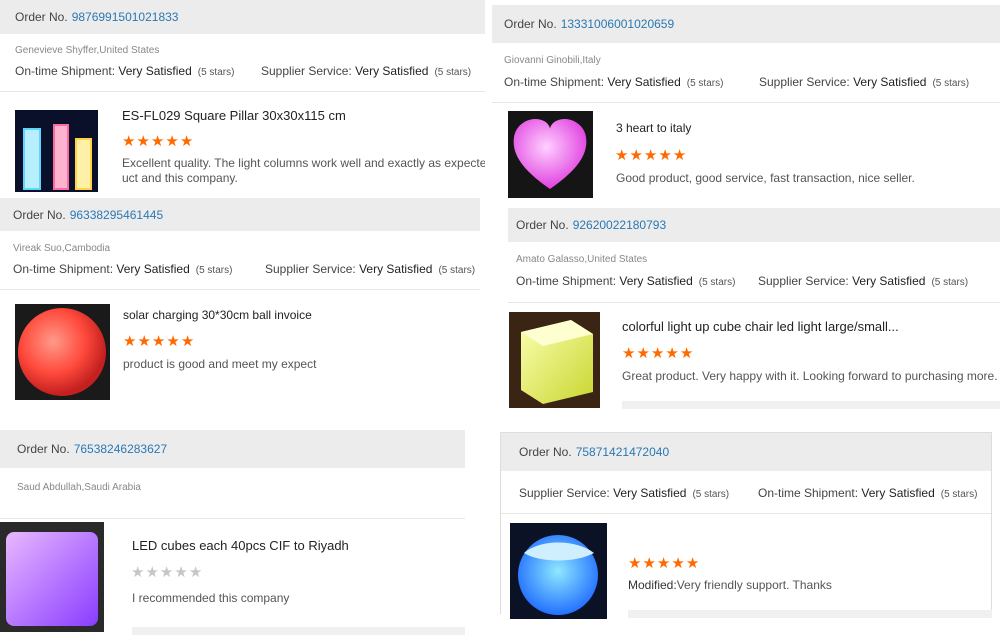 The height and width of the screenshot is (635, 1000). I want to click on buyer-name: Amato Galasso,United States, so click(582, 259).